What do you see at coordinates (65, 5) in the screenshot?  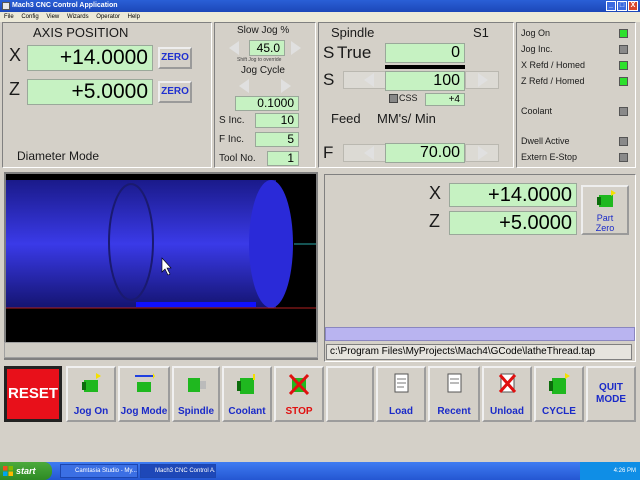 I see `window-title: Mach3 CNC Control Application` at bounding box center [65, 5].